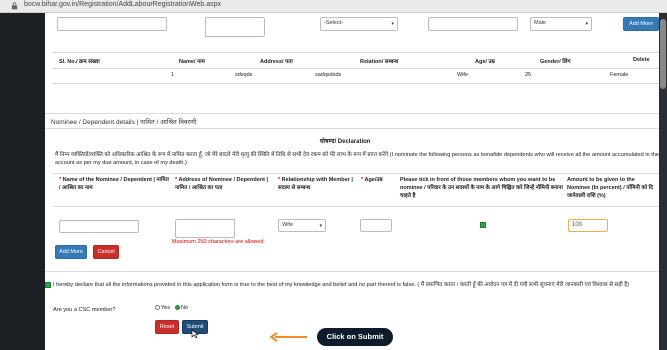  I want to click on reset-button: Reset, so click(167, 327).